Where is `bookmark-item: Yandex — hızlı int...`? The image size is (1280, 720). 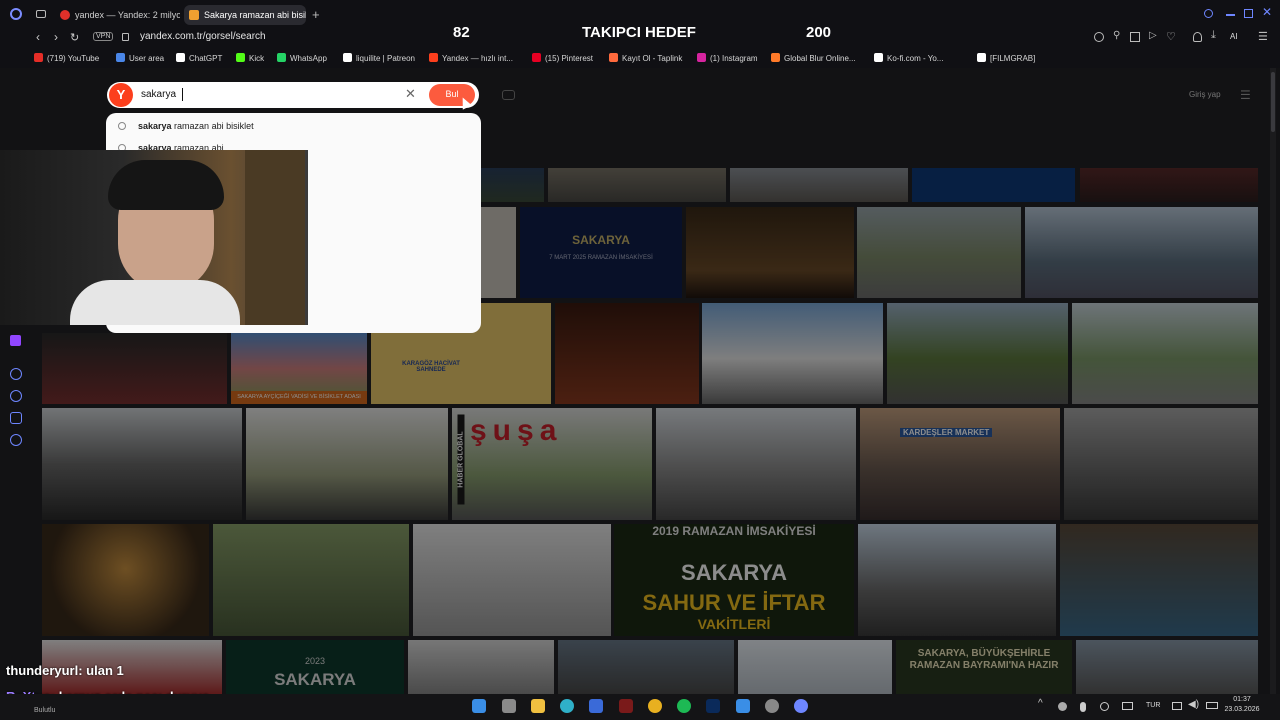 bookmark-item: Yandex — hızlı int... is located at coordinates (471, 58).